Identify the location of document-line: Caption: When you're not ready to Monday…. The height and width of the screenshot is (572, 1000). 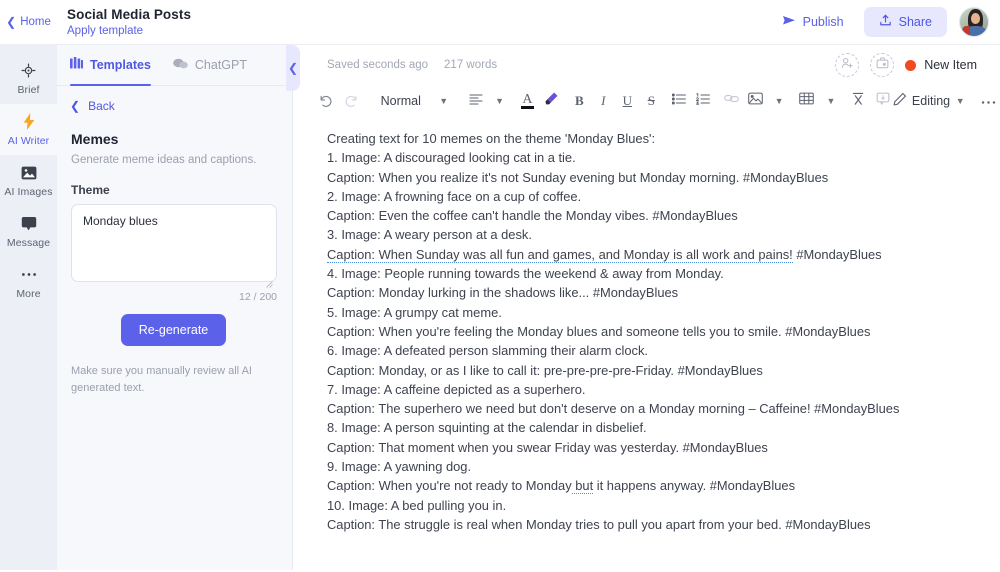
(648, 485).